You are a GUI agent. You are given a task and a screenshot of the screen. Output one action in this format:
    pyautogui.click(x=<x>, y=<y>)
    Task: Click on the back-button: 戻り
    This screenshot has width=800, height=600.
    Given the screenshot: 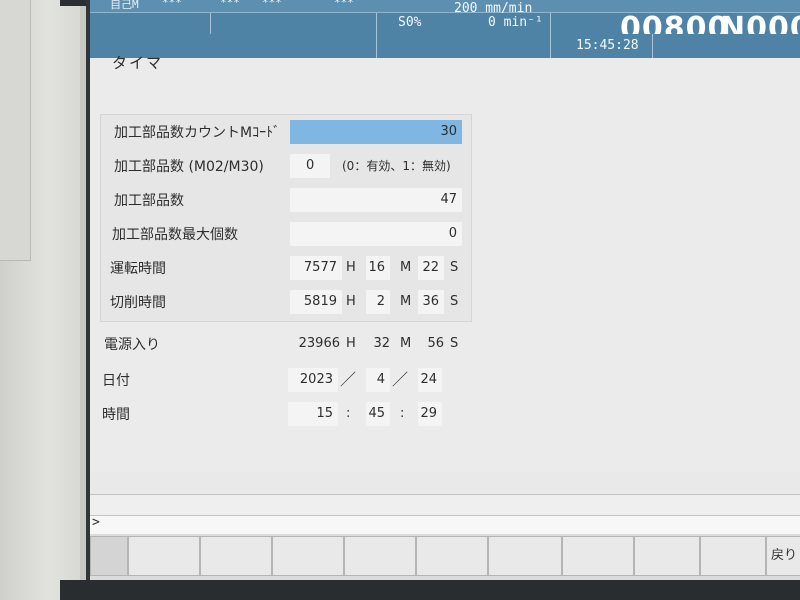 What is the action you would take?
    pyautogui.click(x=783, y=556)
    